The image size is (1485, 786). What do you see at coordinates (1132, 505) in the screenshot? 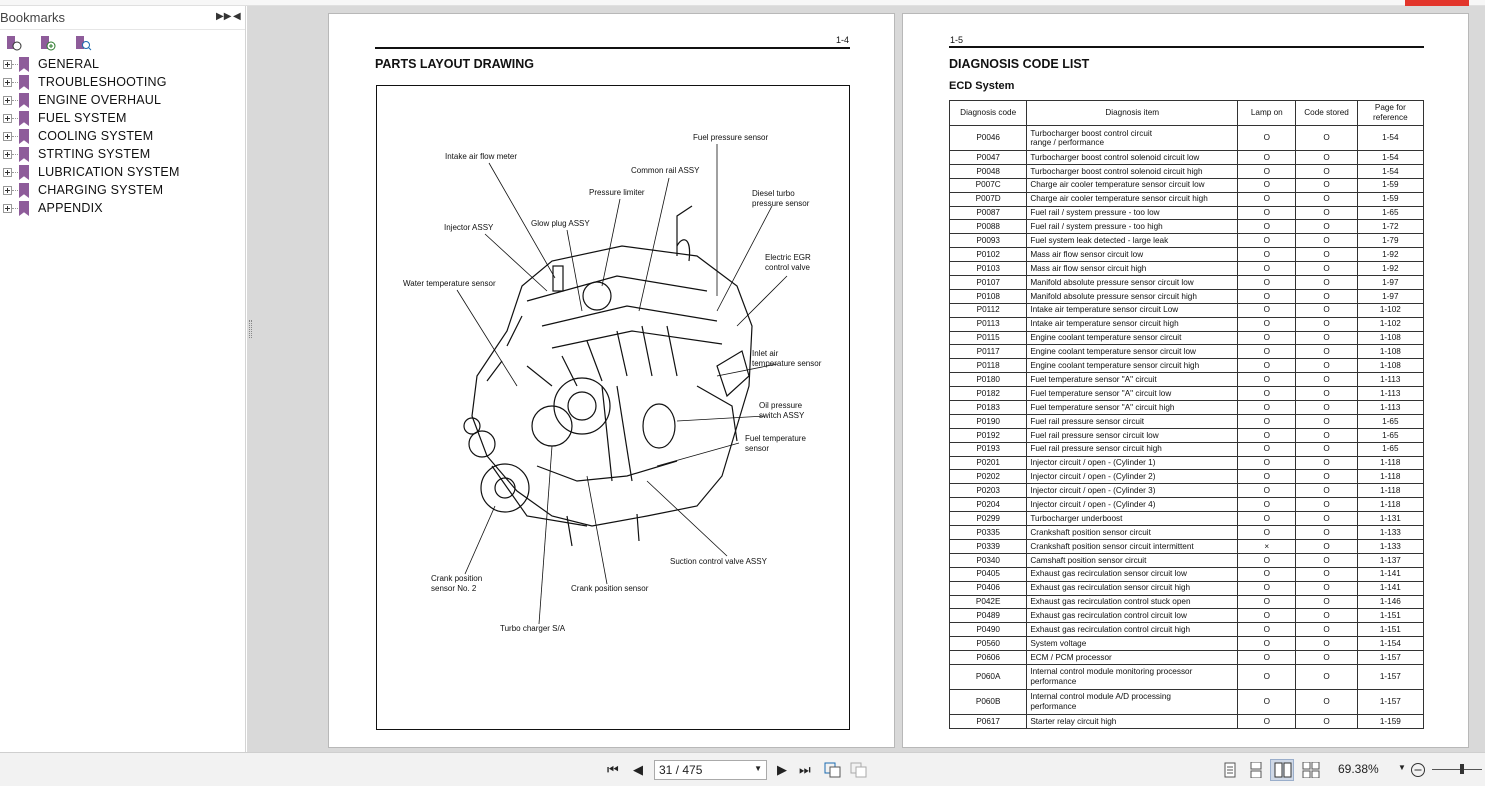
I see `diagnosis-item-cell: Injector circuit / open - (Cylinder 4)` at bounding box center [1132, 505].